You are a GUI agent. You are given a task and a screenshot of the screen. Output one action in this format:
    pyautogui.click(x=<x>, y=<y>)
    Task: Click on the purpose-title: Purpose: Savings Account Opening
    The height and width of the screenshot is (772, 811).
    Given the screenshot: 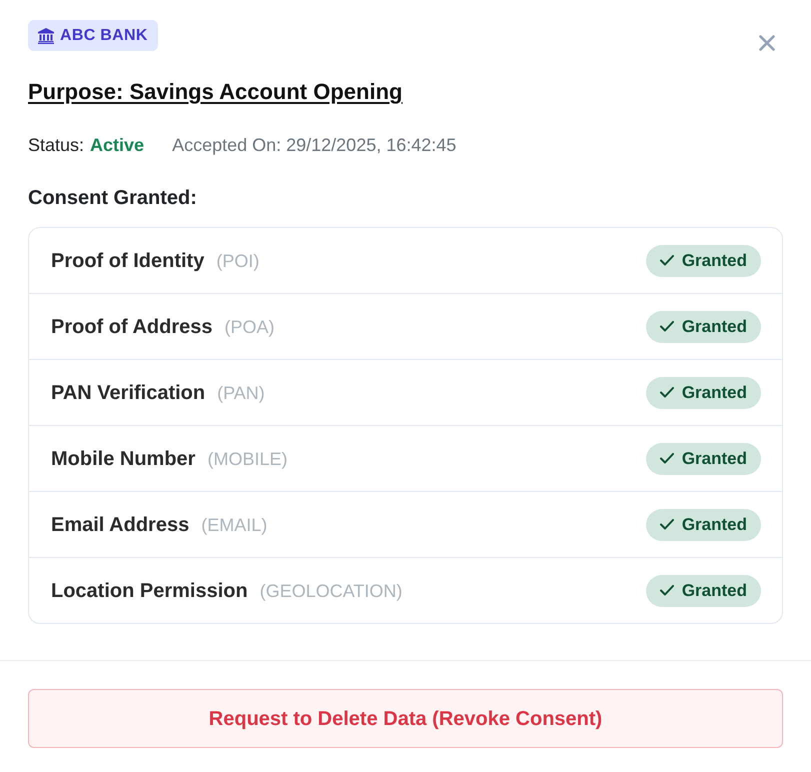 What is the action you would take?
    pyautogui.click(x=215, y=91)
    